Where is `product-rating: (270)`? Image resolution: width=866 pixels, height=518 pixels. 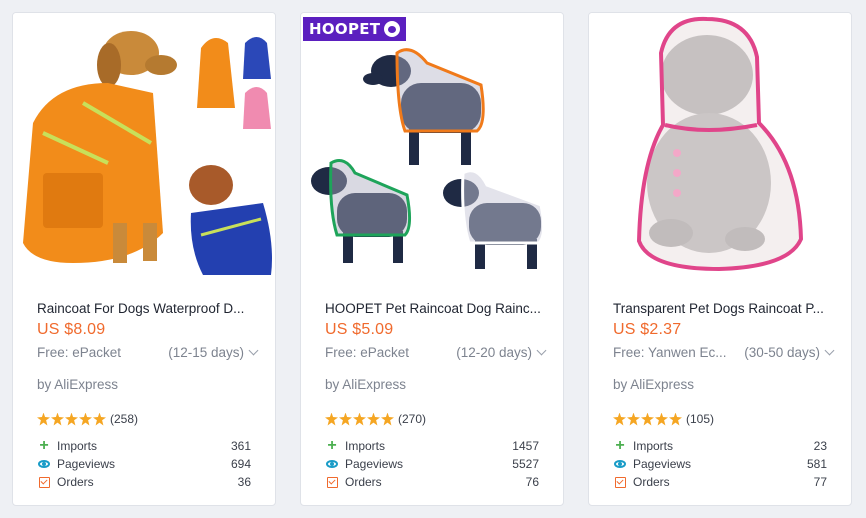
product-rating: (270) is located at coordinates (375, 419).